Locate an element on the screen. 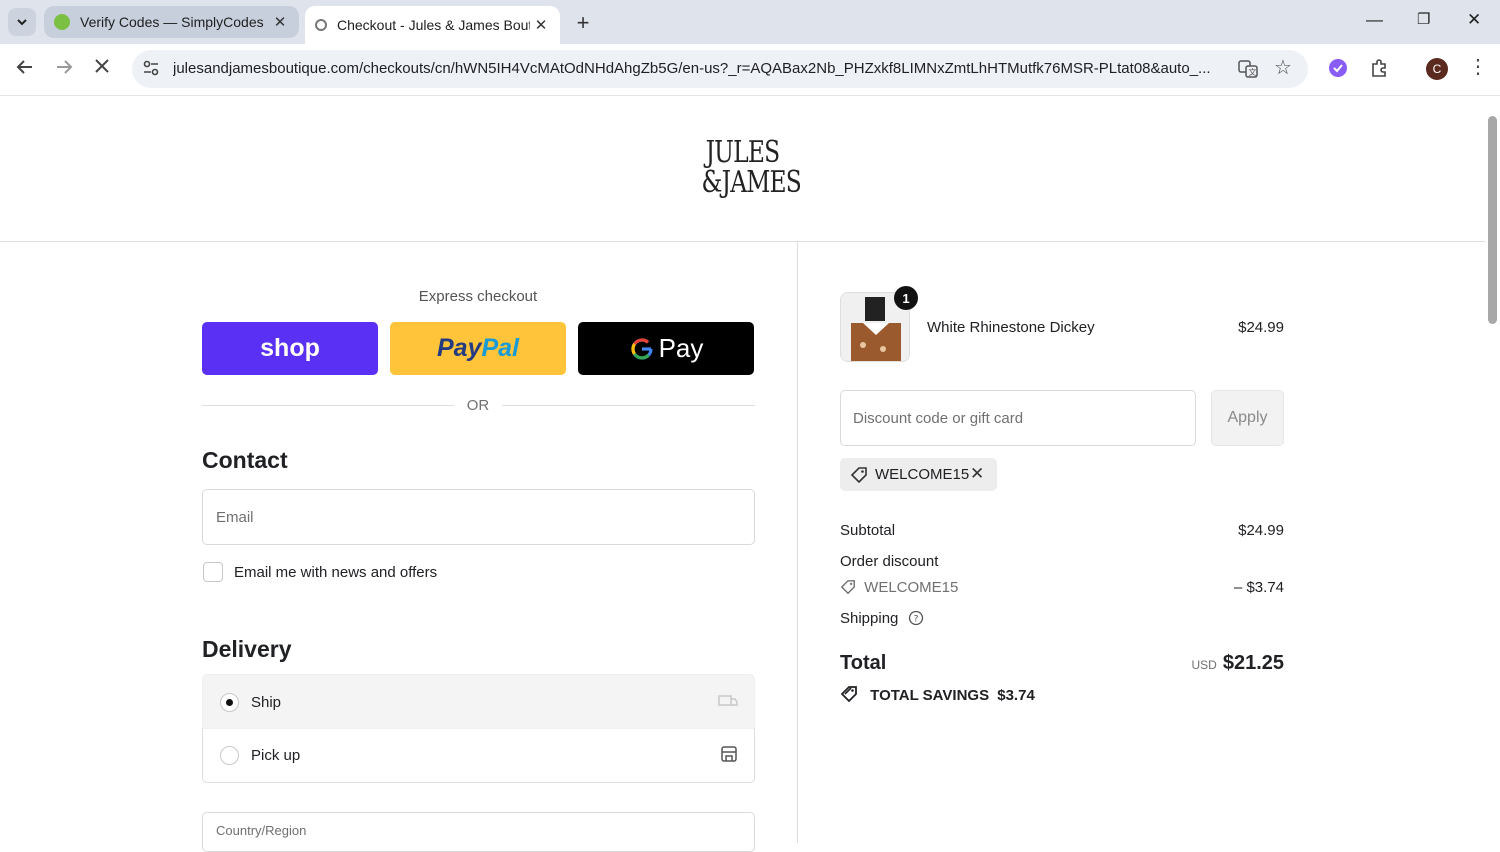 Image resolution: width=1500 pixels, height=852 pixels. news-offers-checkbox is located at coordinates (213, 572).